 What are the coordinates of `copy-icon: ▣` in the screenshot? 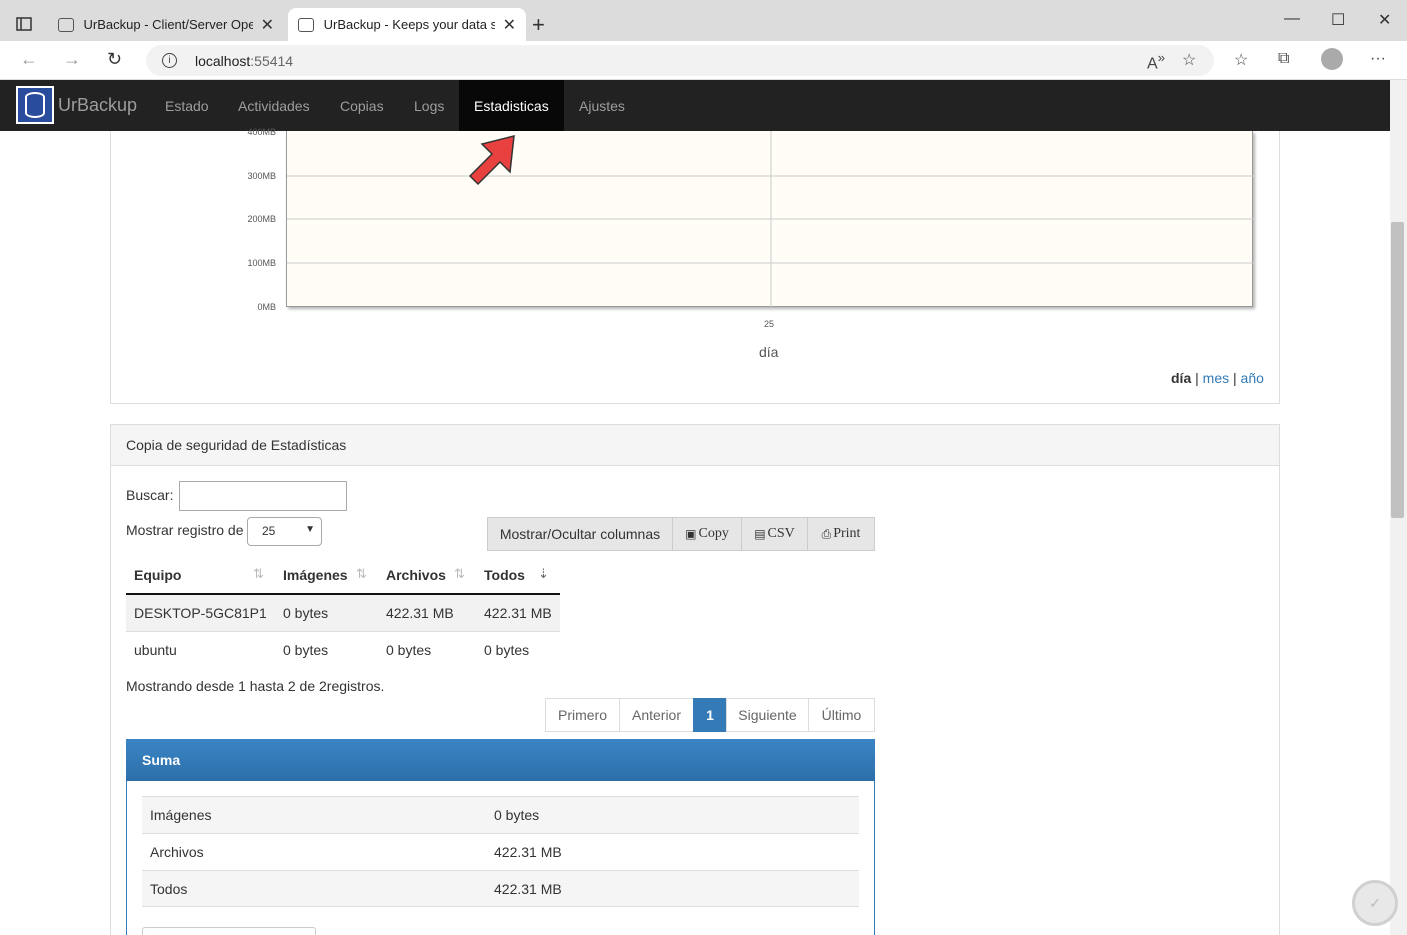 It's located at (691, 533).